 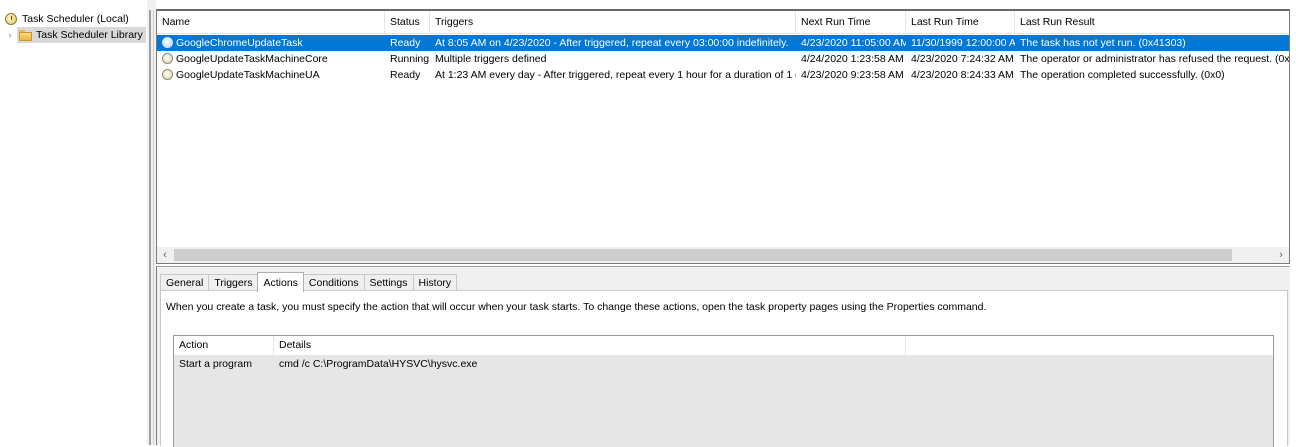 I want to click on task-name: GoogleUpdateTaskMachineUA, so click(x=248, y=75).